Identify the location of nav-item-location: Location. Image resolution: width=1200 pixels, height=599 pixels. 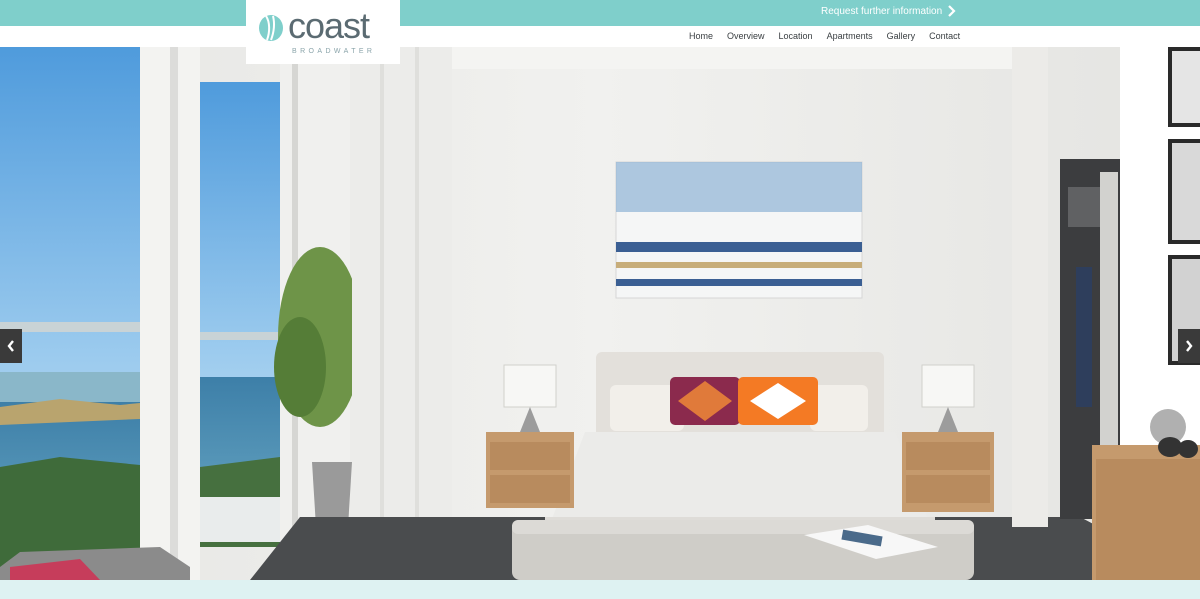
(796, 36).